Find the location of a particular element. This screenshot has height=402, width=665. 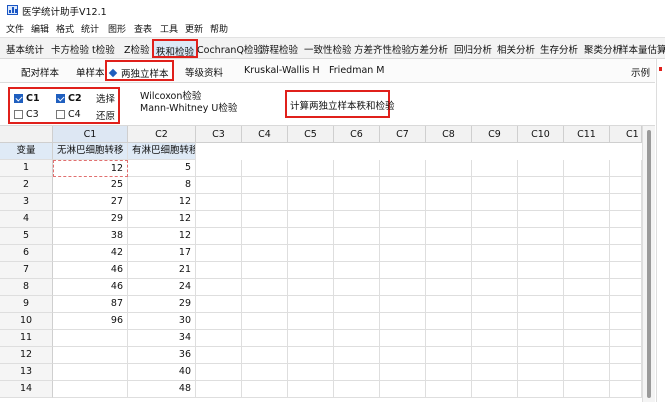

cell-c1: 87 is located at coordinates (90, 304).